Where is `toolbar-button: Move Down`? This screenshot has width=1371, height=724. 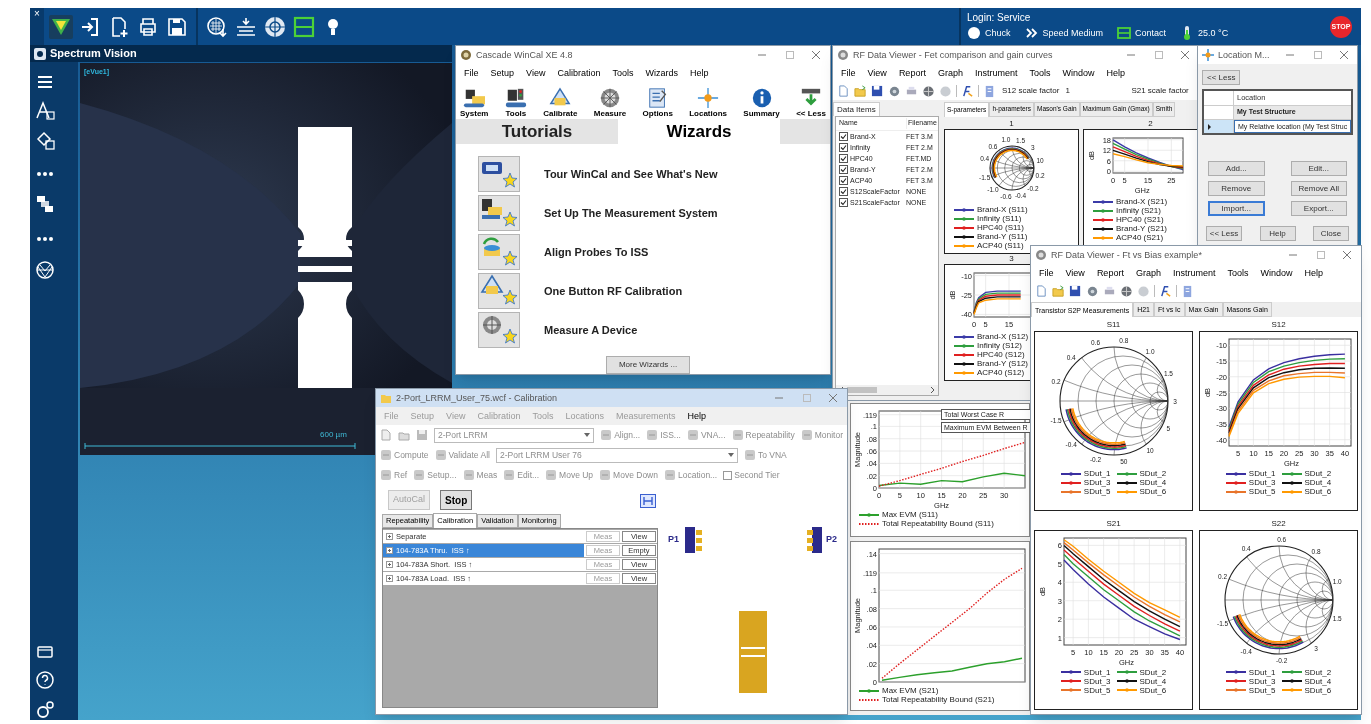
toolbar-button: Move Down is located at coordinates (628, 475).